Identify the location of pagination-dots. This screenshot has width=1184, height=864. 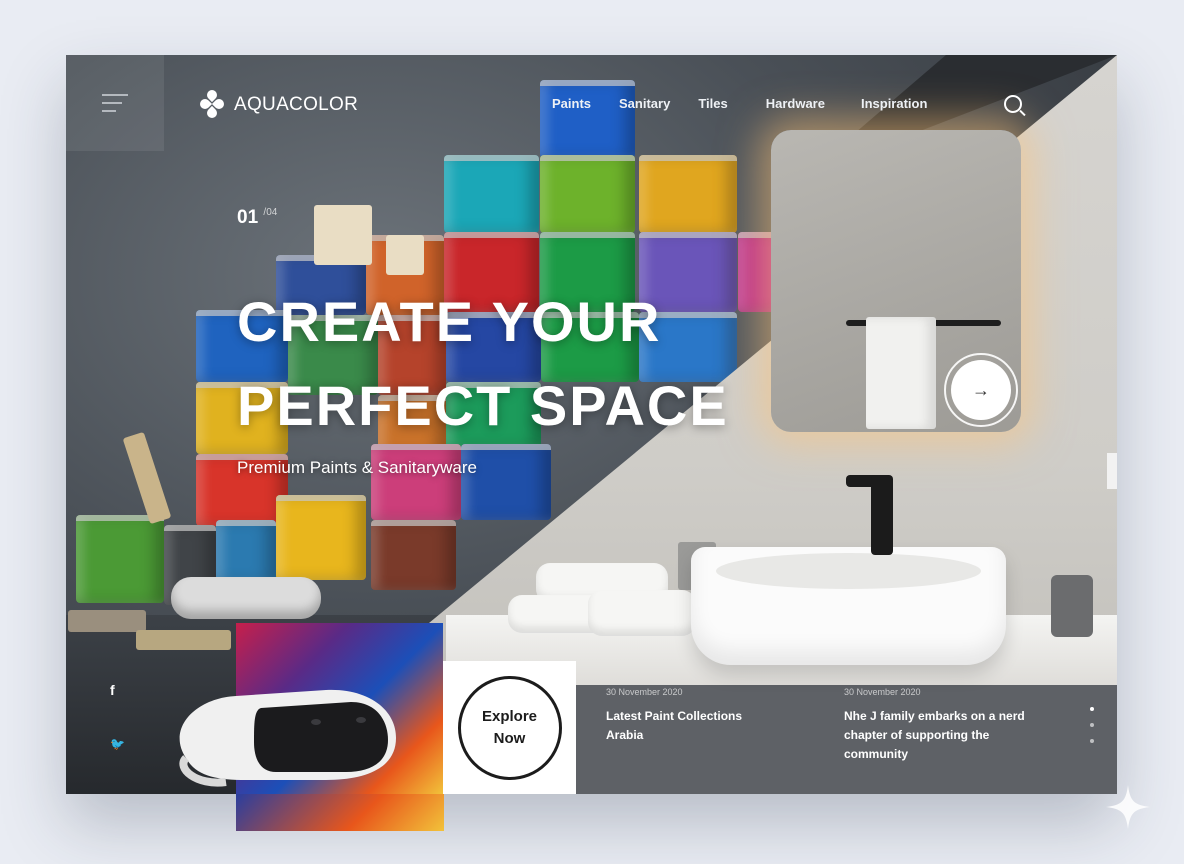
(1092, 725).